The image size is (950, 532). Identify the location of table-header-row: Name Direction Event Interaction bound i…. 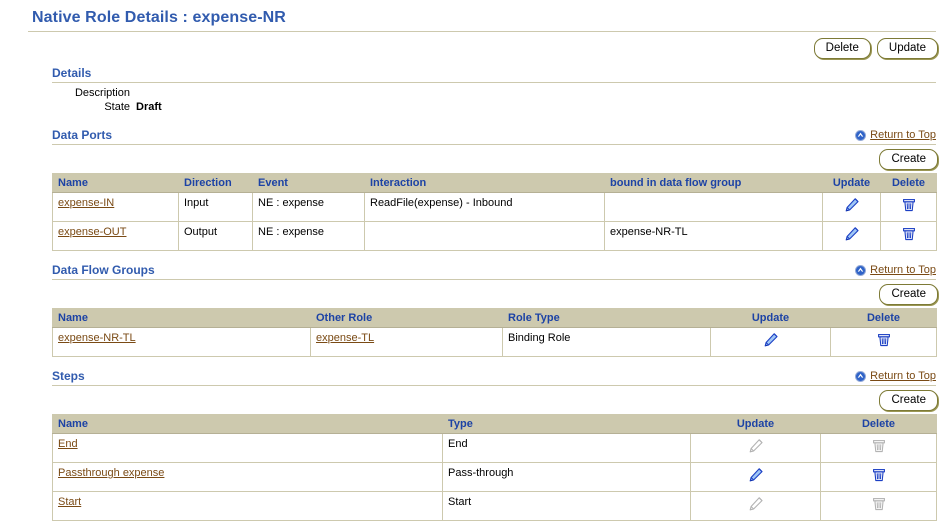
(494, 183).